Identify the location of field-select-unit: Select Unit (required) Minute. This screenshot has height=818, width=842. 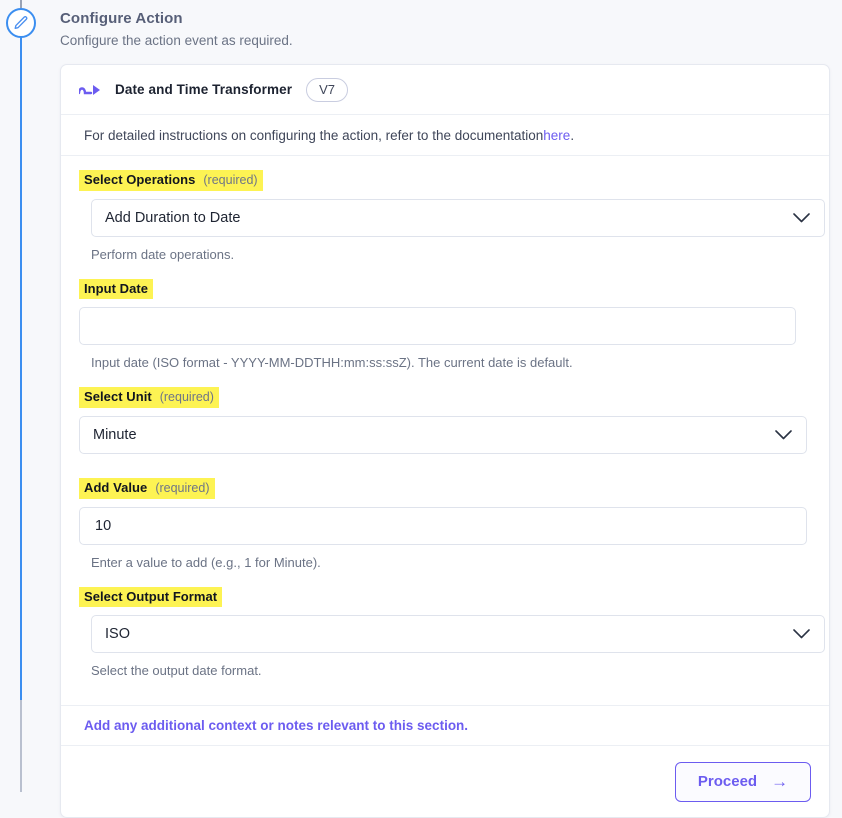
(445, 430).